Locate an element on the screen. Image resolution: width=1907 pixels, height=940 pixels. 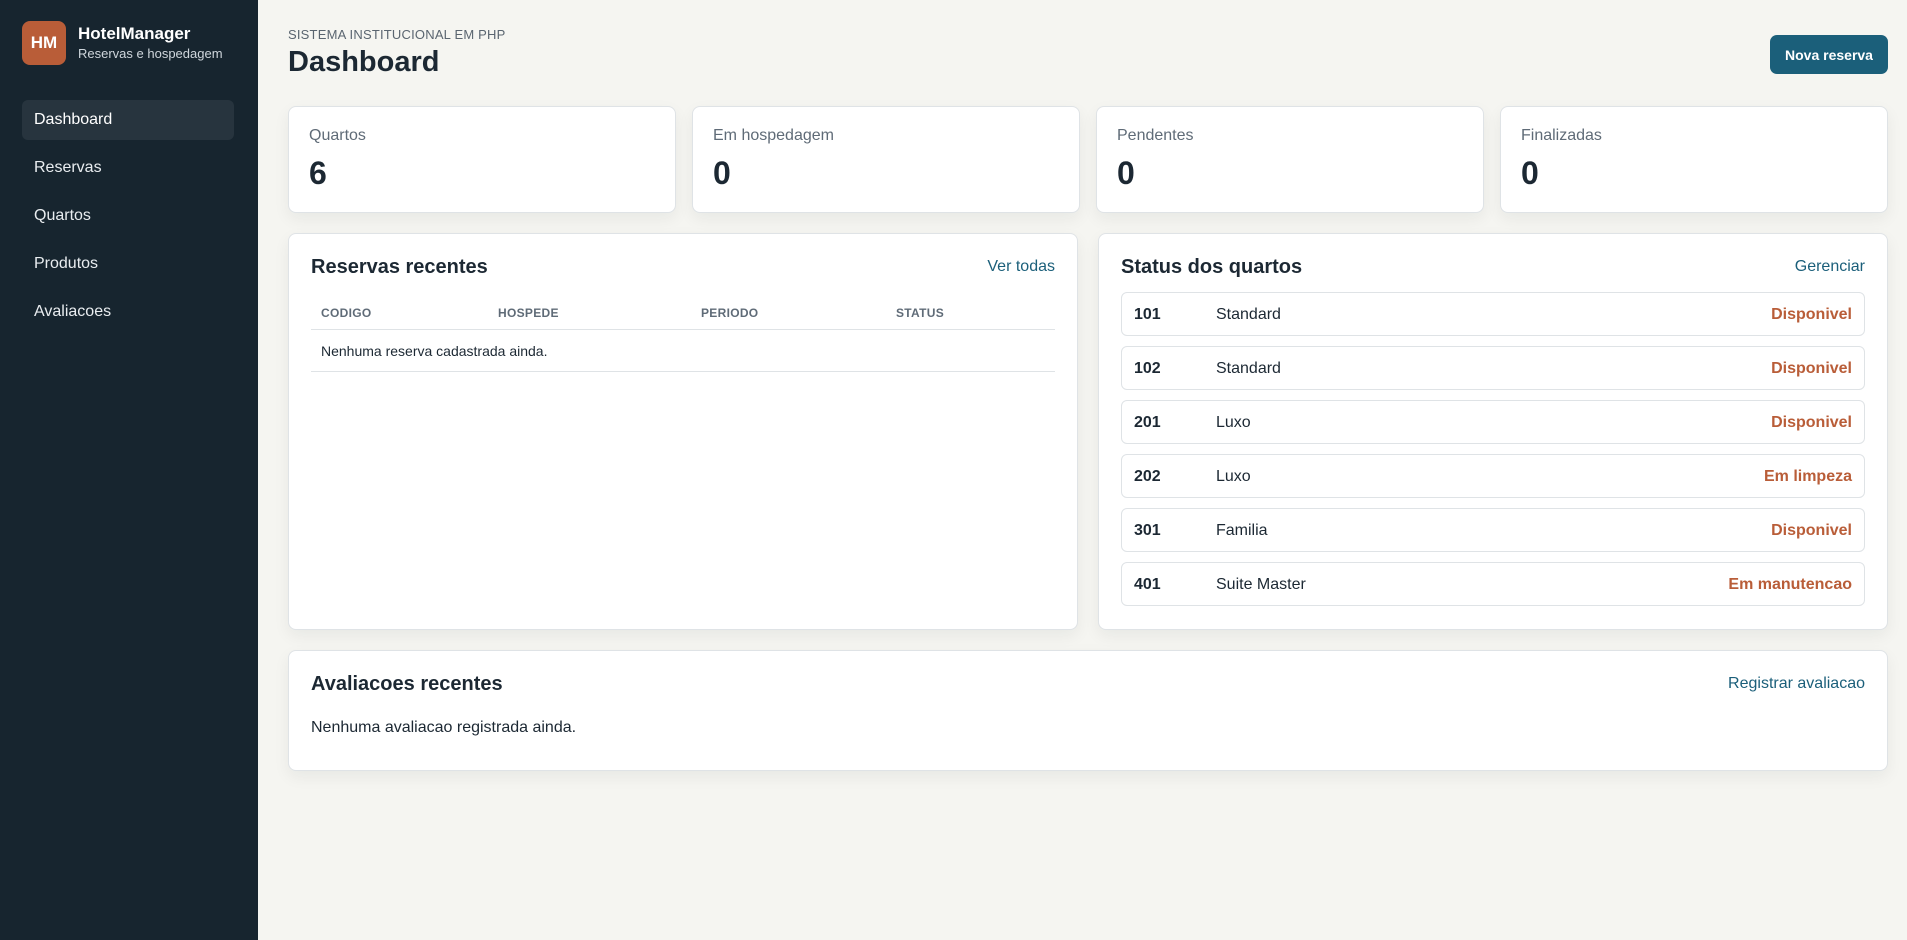
page-title: Dashboard is located at coordinates (364, 62).